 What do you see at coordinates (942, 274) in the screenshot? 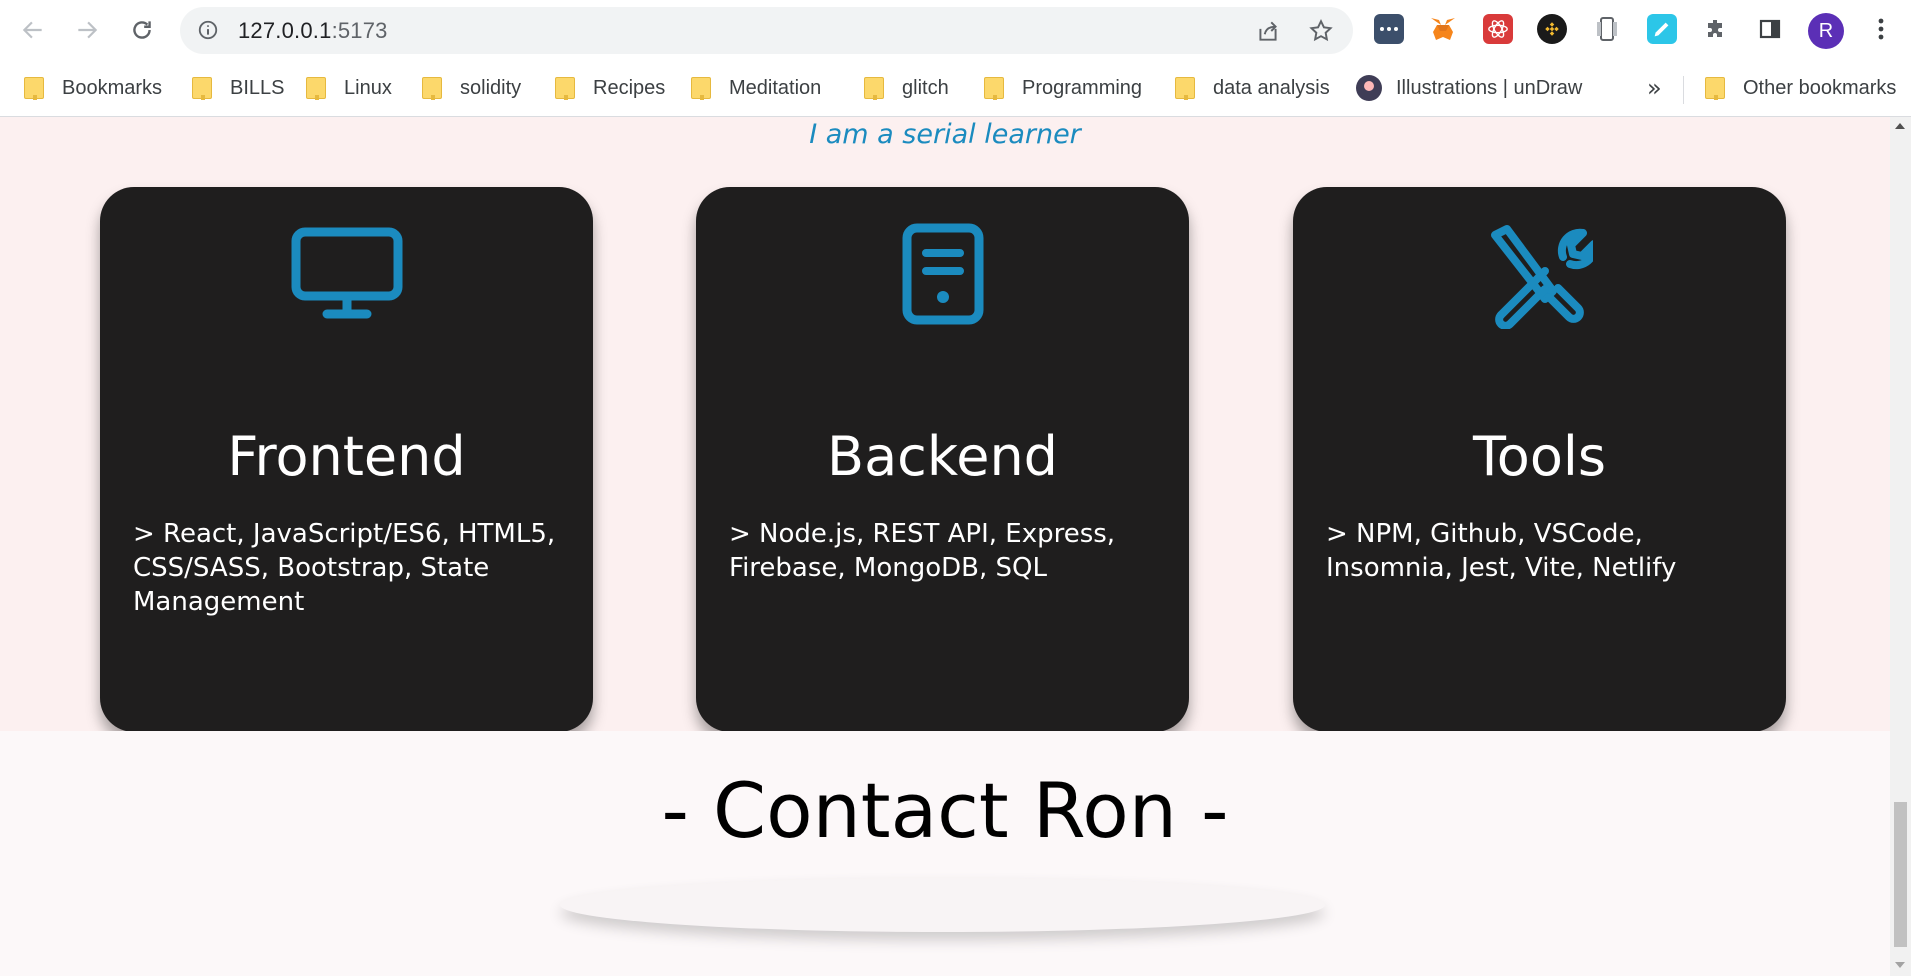
I see `server-icon` at bounding box center [942, 274].